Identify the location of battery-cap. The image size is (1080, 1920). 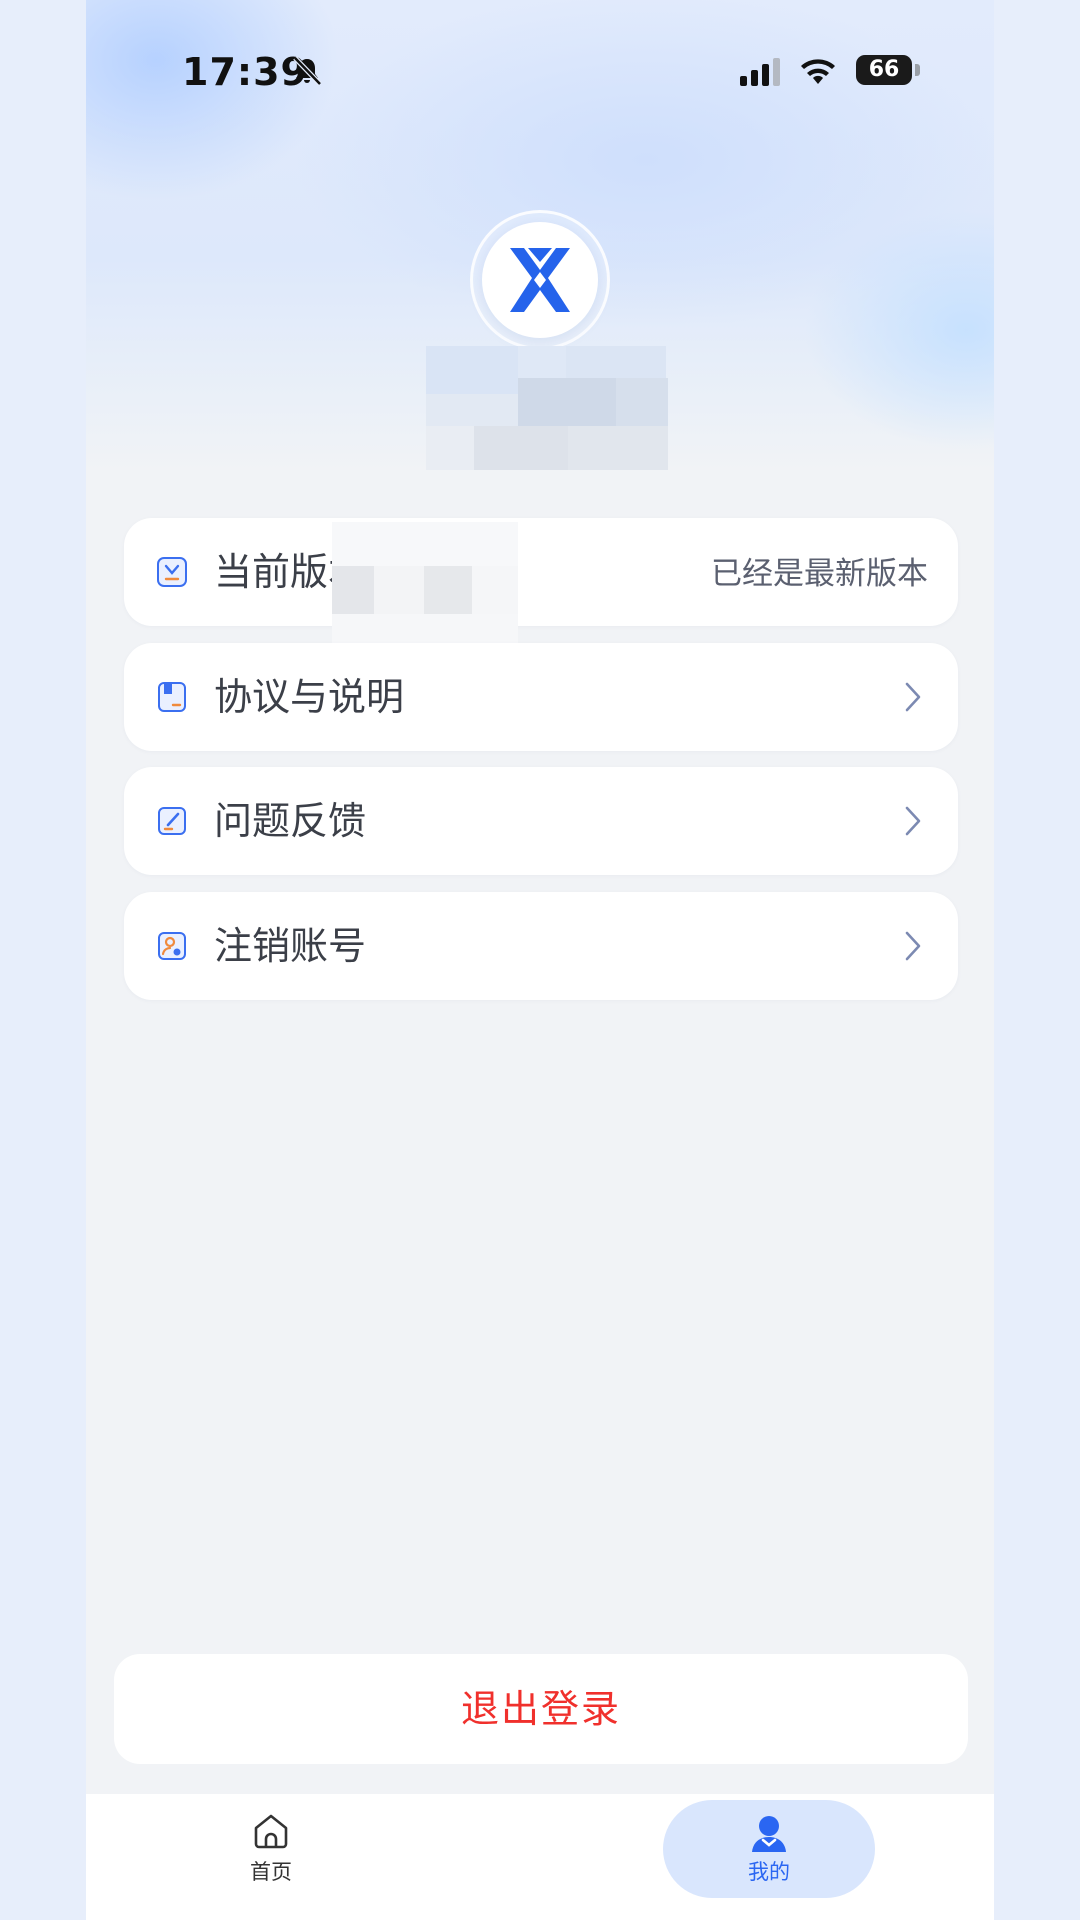
(917, 70).